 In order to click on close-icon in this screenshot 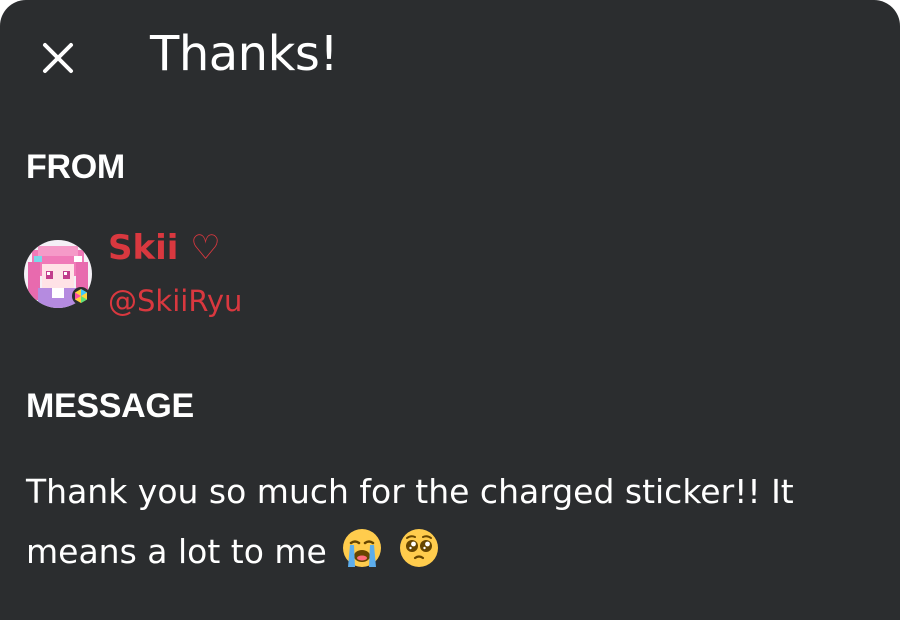, I will do `click(58, 58)`.